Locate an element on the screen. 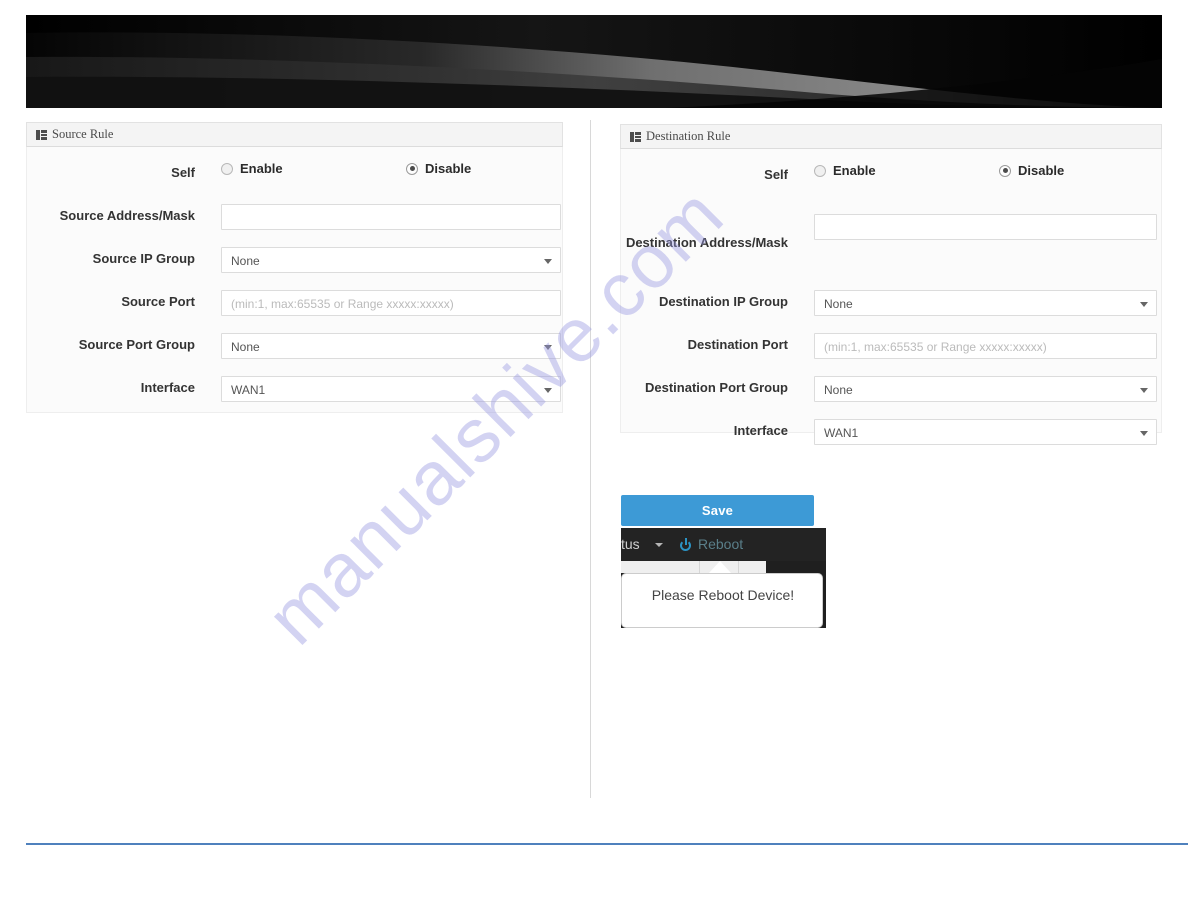 This screenshot has width=1188, height=918. popover-arrow-icon is located at coordinates (720, 567).